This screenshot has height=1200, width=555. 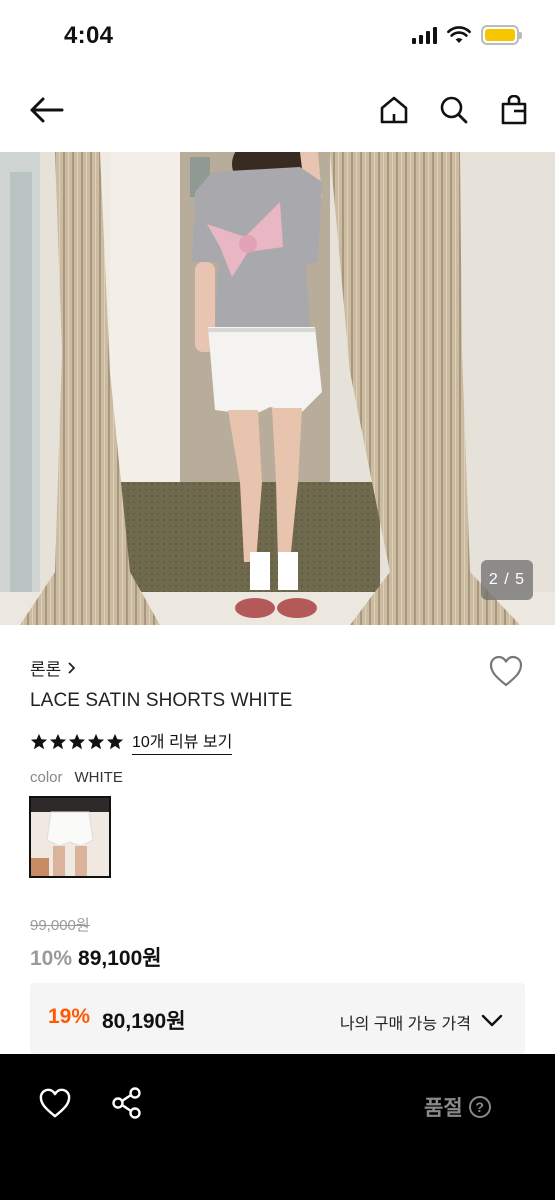 I want to click on sale-price: 89,100원, so click(x=120, y=958).